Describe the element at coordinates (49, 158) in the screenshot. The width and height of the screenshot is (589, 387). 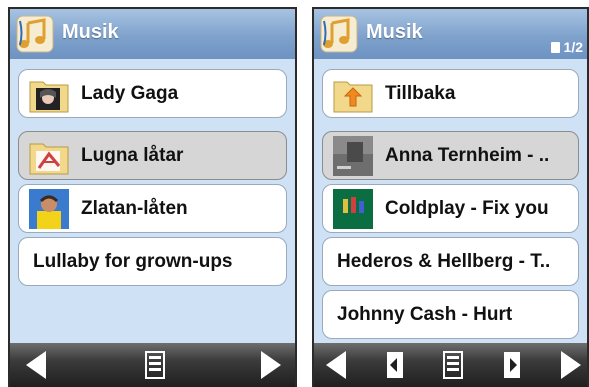
I see `folder-beach-chair-icon` at that location.